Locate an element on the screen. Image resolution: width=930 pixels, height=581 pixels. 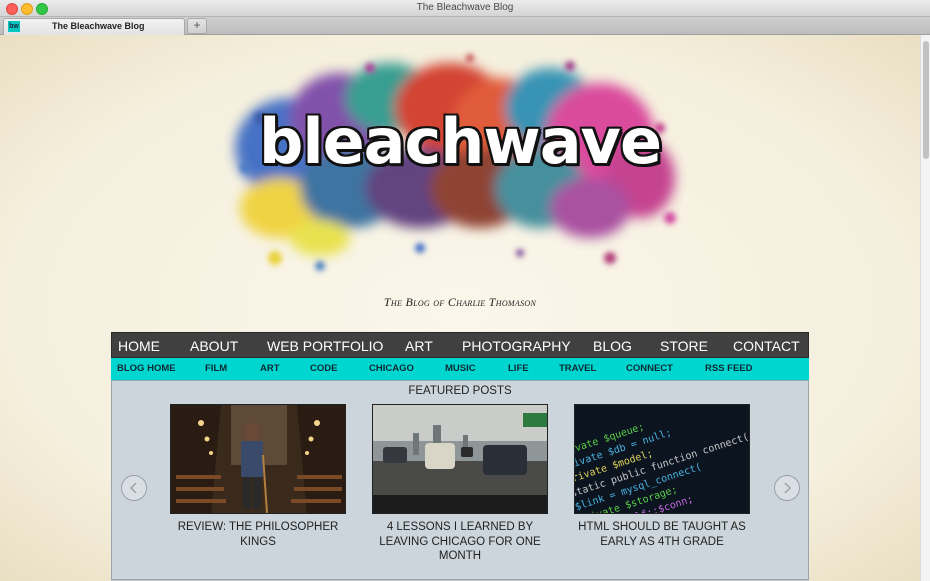
main-nav-art: ART is located at coordinates (419, 346).